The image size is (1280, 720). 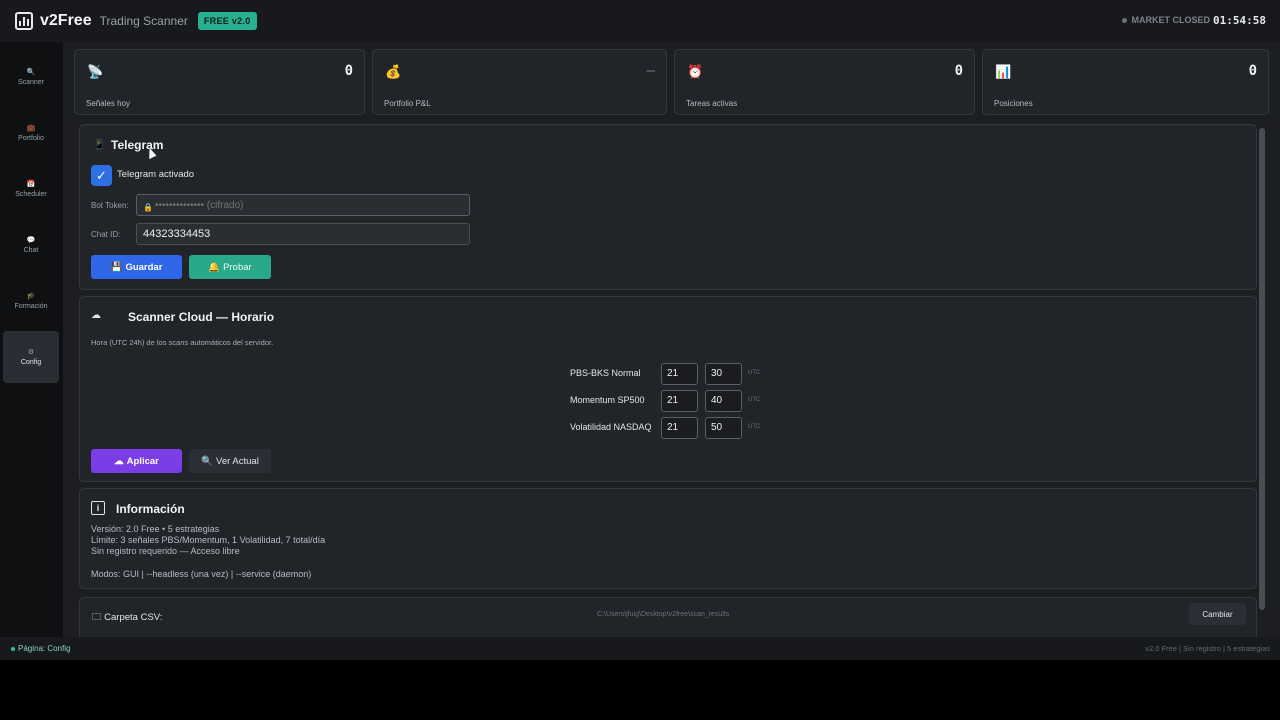 I want to click on bar-chart-icon: 📊, so click(x=1003, y=71).